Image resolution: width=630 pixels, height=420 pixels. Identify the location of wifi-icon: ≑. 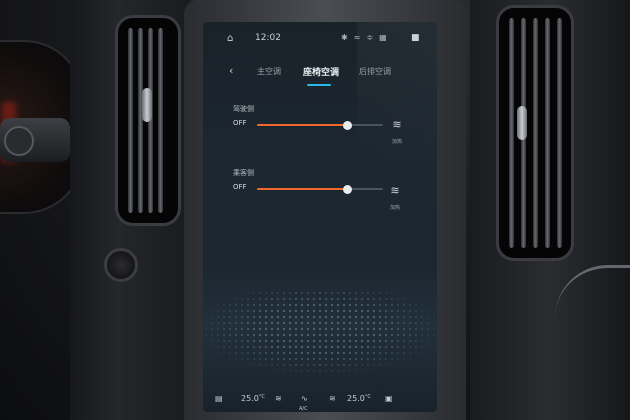
(373, 37).